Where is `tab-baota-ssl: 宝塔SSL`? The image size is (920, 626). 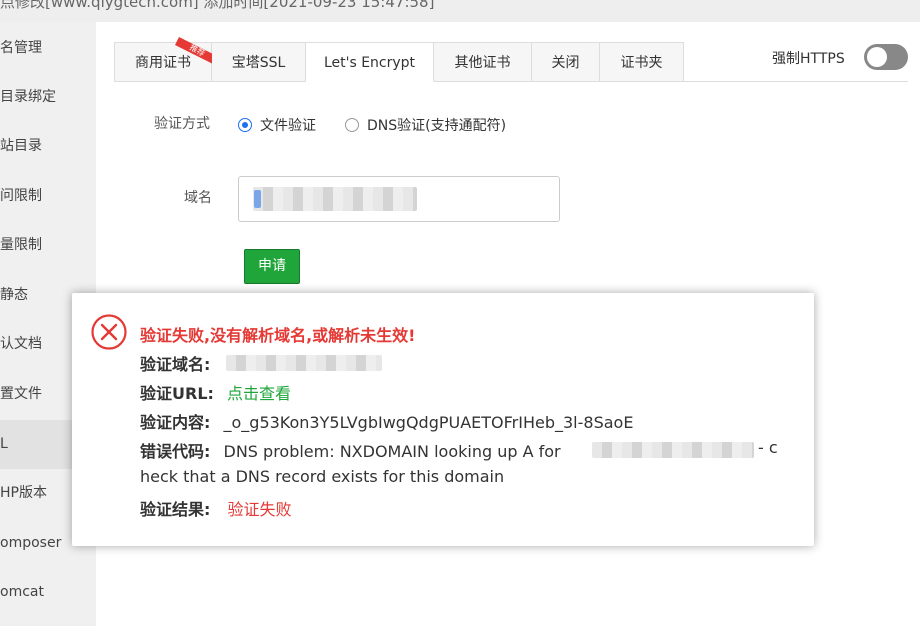
tab-baota-ssl: 宝塔SSL is located at coordinates (259, 62).